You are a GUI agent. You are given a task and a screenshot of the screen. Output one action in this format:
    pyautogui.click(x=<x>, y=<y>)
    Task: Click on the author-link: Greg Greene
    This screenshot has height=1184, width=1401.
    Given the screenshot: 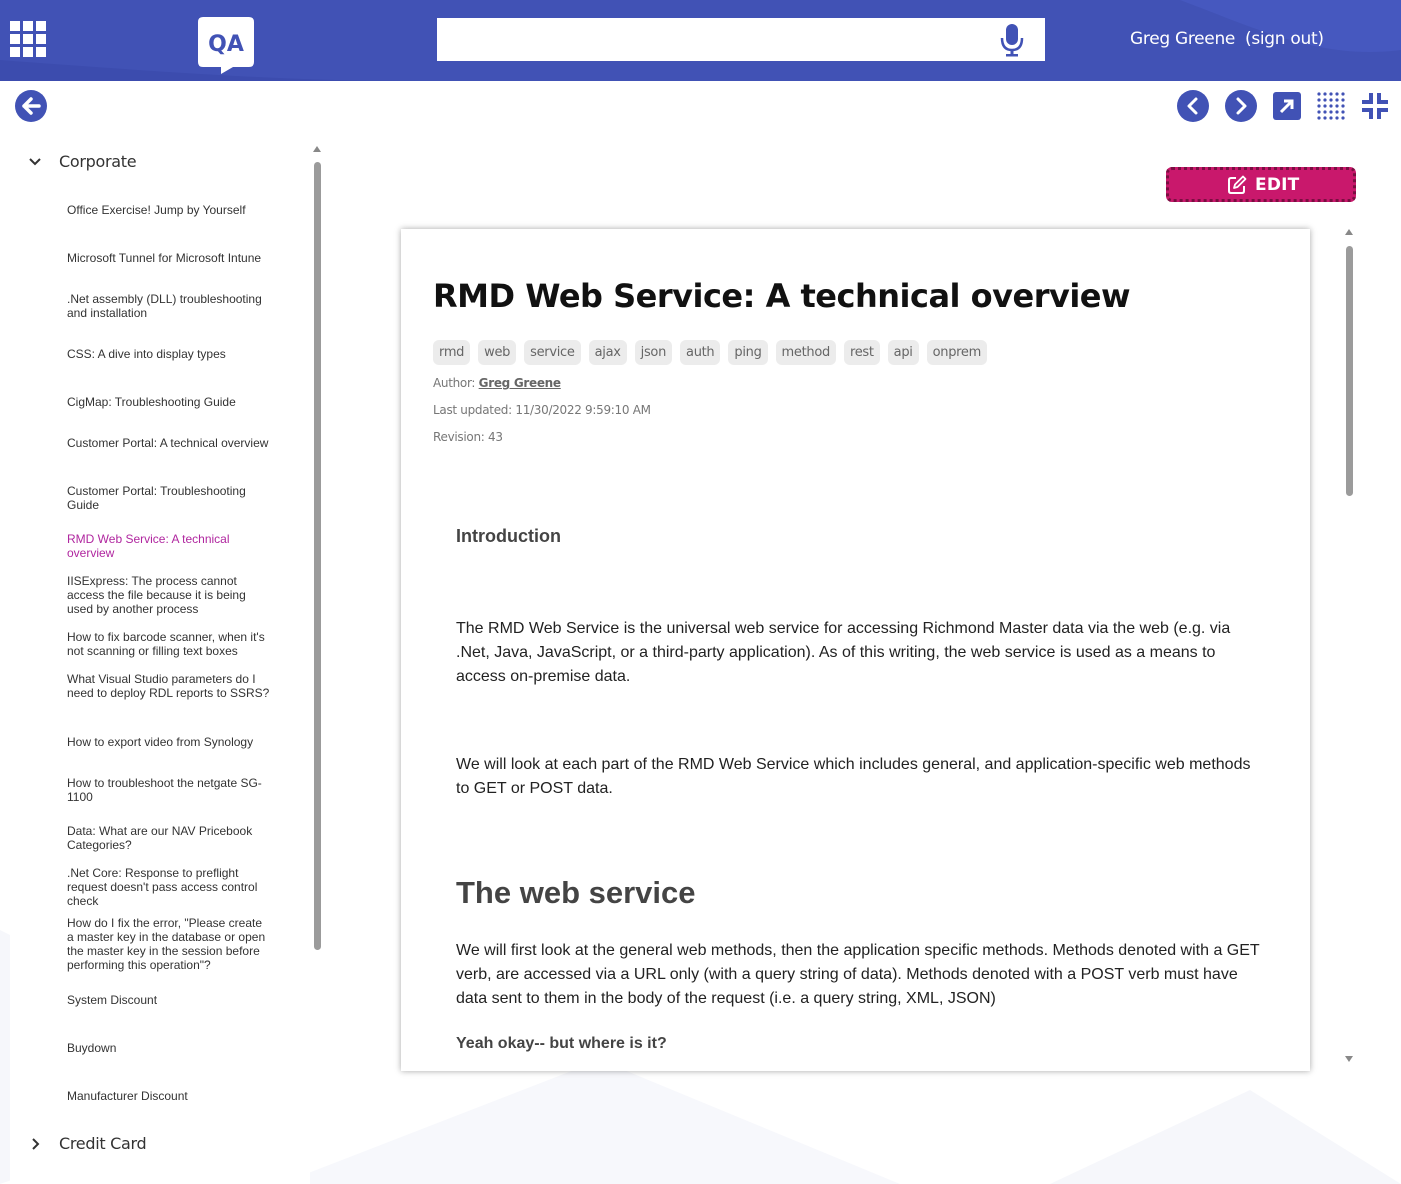 What is the action you would take?
    pyautogui.click(x=520, y=383)
    